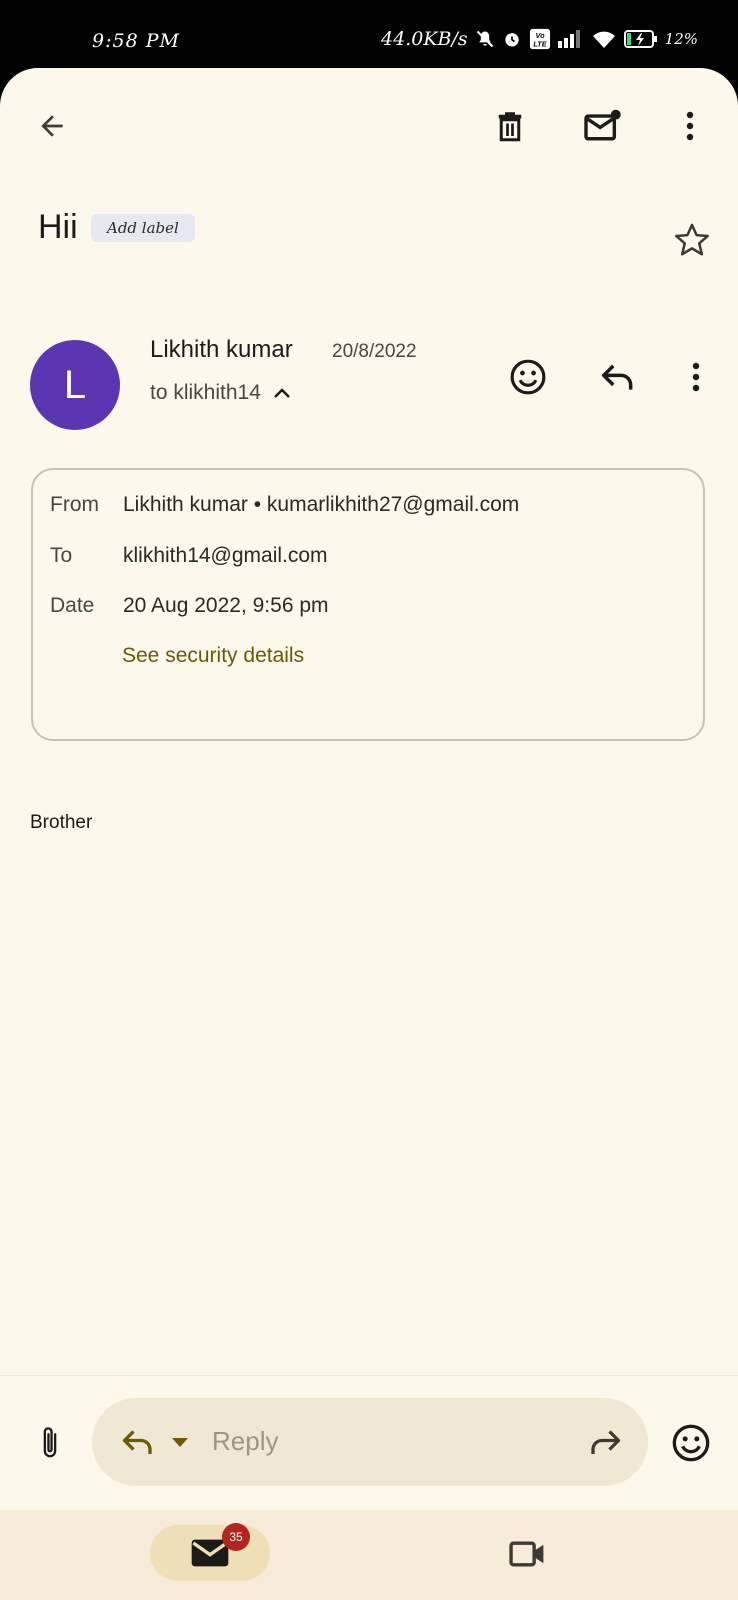 The image size is (738, 1600). I want to click on status-bar: 9:58 PM 44.0KB/s Vo LTE 12%, so click(369, 34).